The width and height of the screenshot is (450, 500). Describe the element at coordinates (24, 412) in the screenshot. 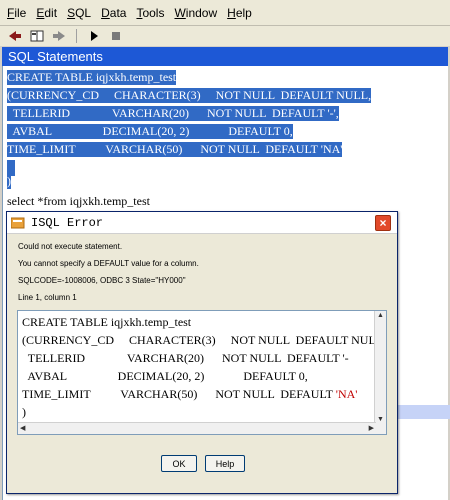

I see `statement-line: )` at that location.